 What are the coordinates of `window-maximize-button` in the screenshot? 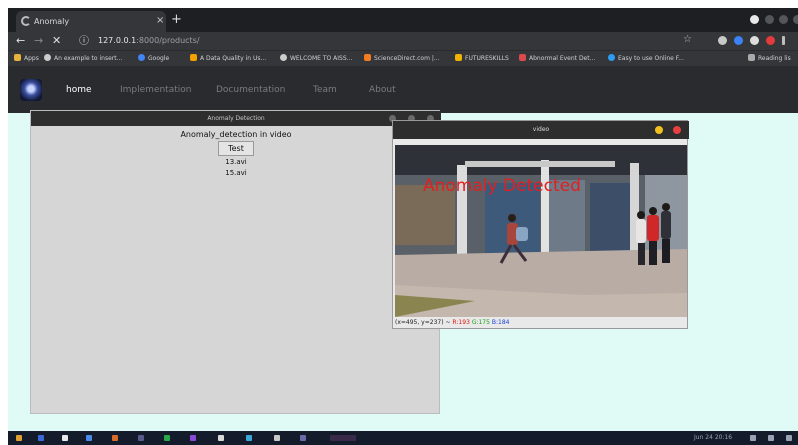 It's located at (783, 19).